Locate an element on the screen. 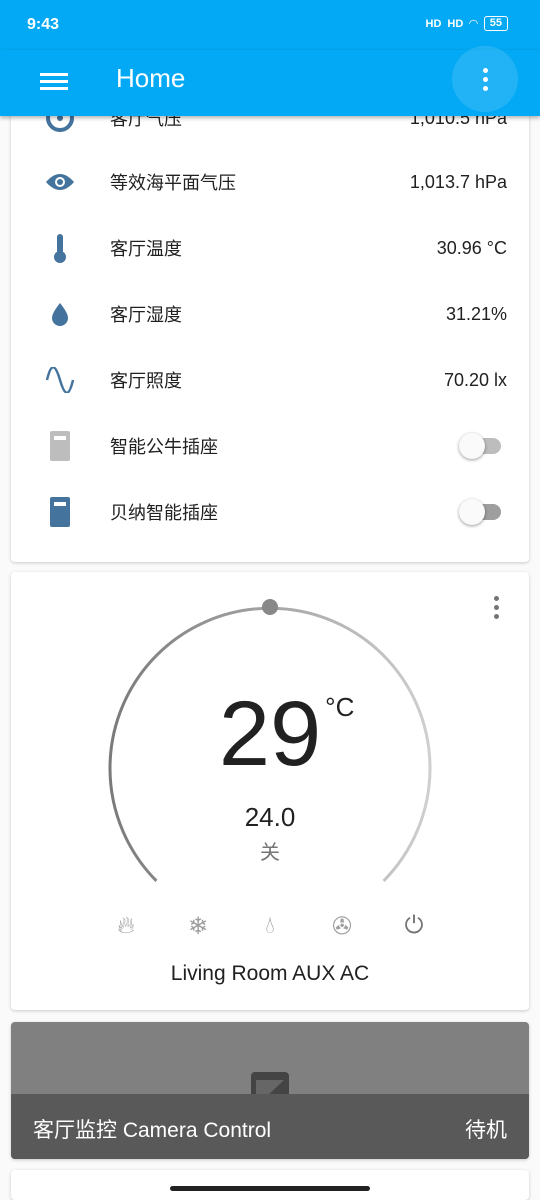 This screenshot has height=1200, width=540. water-percent-icon is located at coordinates (60, 314).